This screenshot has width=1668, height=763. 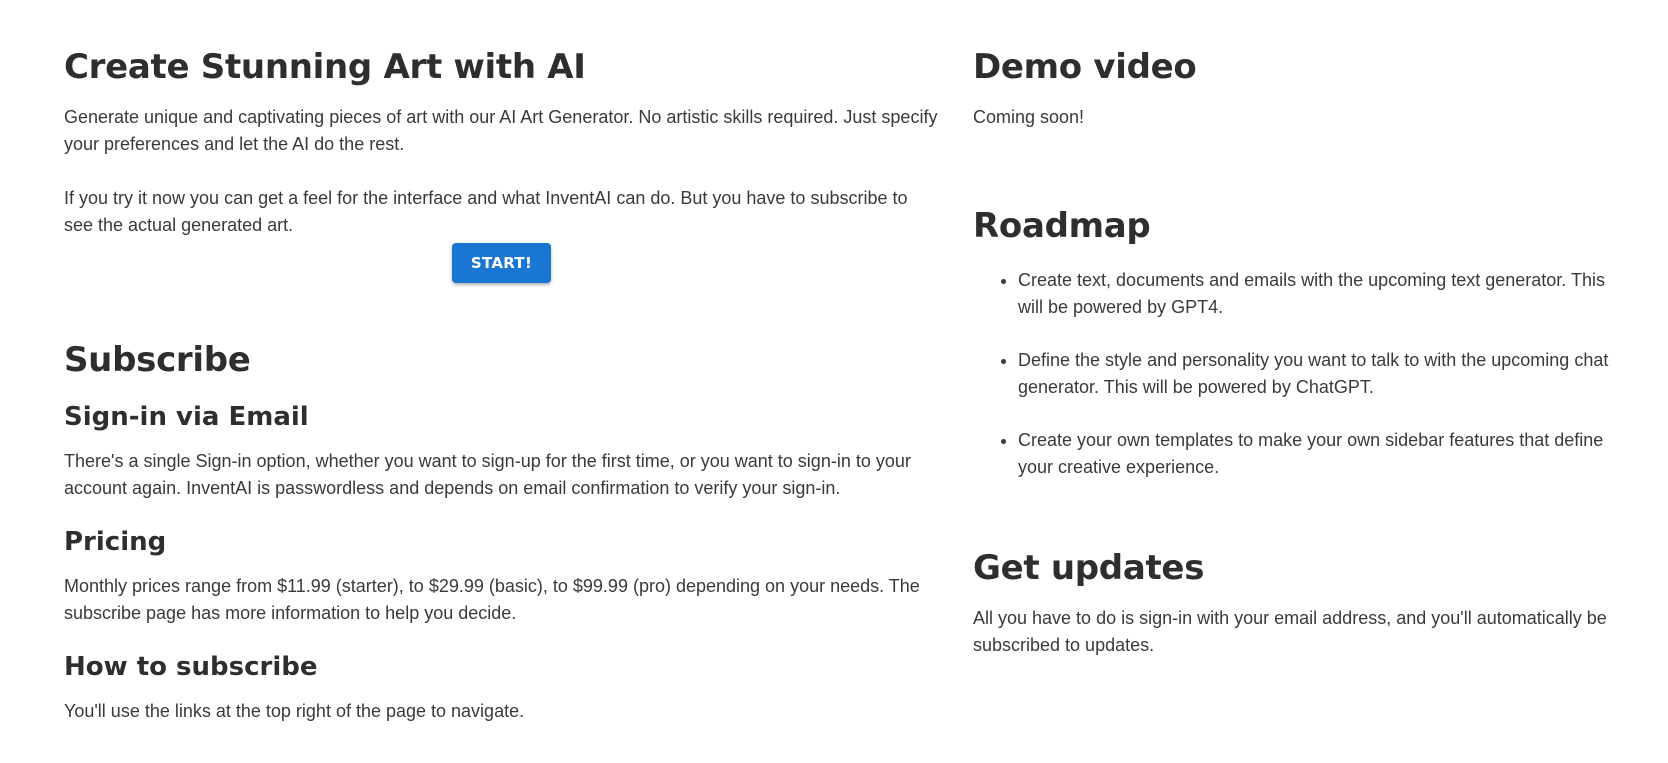 I want to click on hero-title: Create Stunning Art with AI, so click(x=325, y=67).